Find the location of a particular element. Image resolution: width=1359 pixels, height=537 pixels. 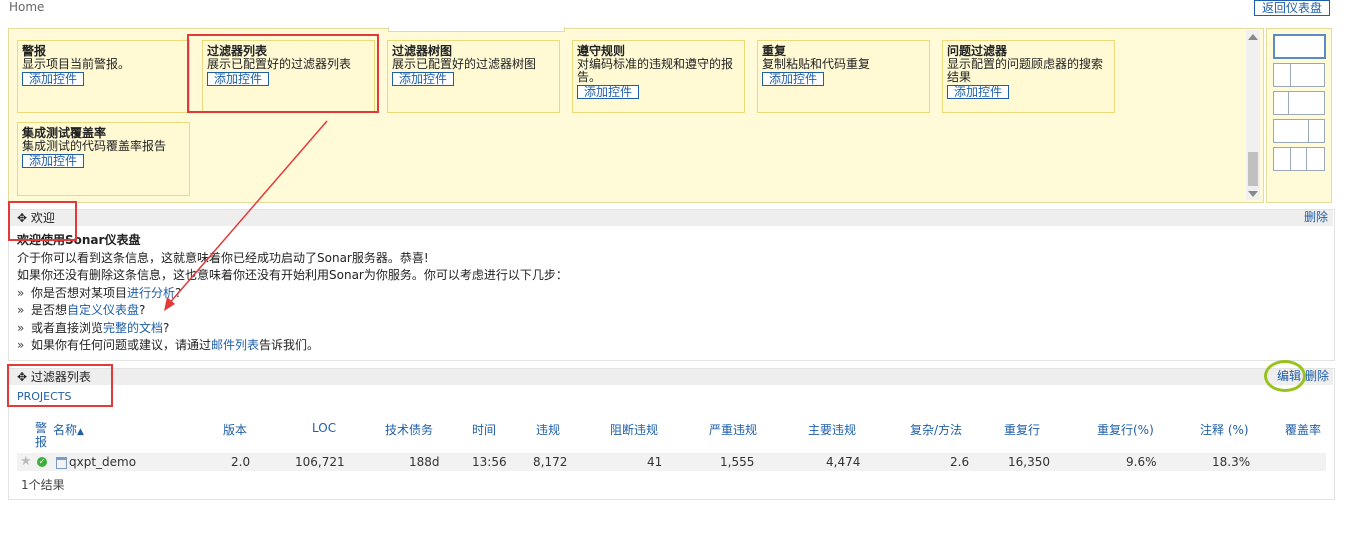

annotation-arrow is located at coordinates (246, 215).